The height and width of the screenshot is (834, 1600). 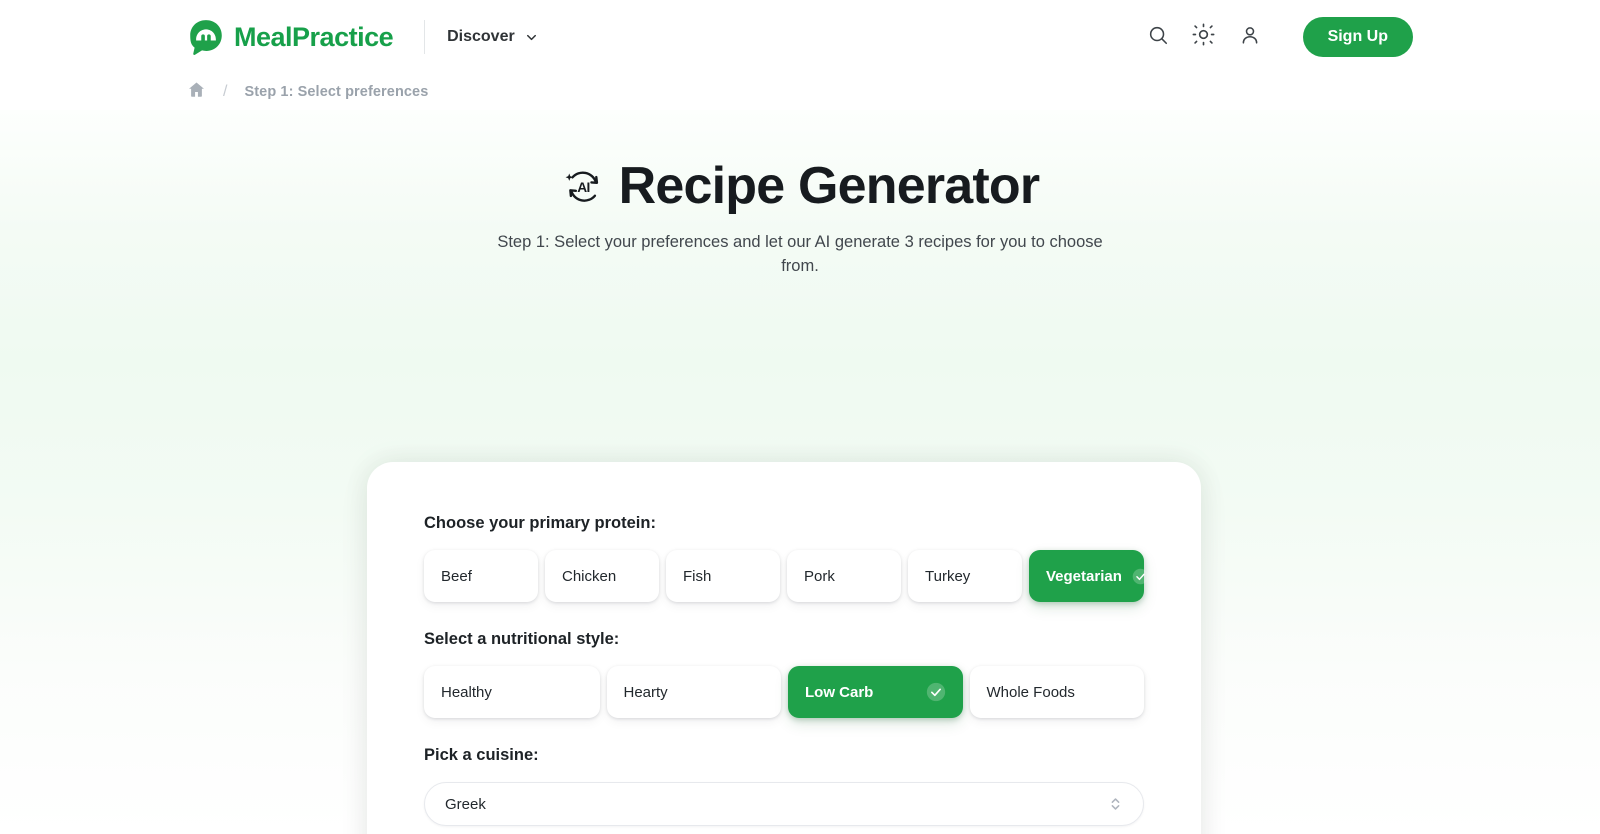 What do you see at coordinates (343, 36) in the screenshot?
I see `brand-name-part2: Practice` at bounding box center [343, 36].